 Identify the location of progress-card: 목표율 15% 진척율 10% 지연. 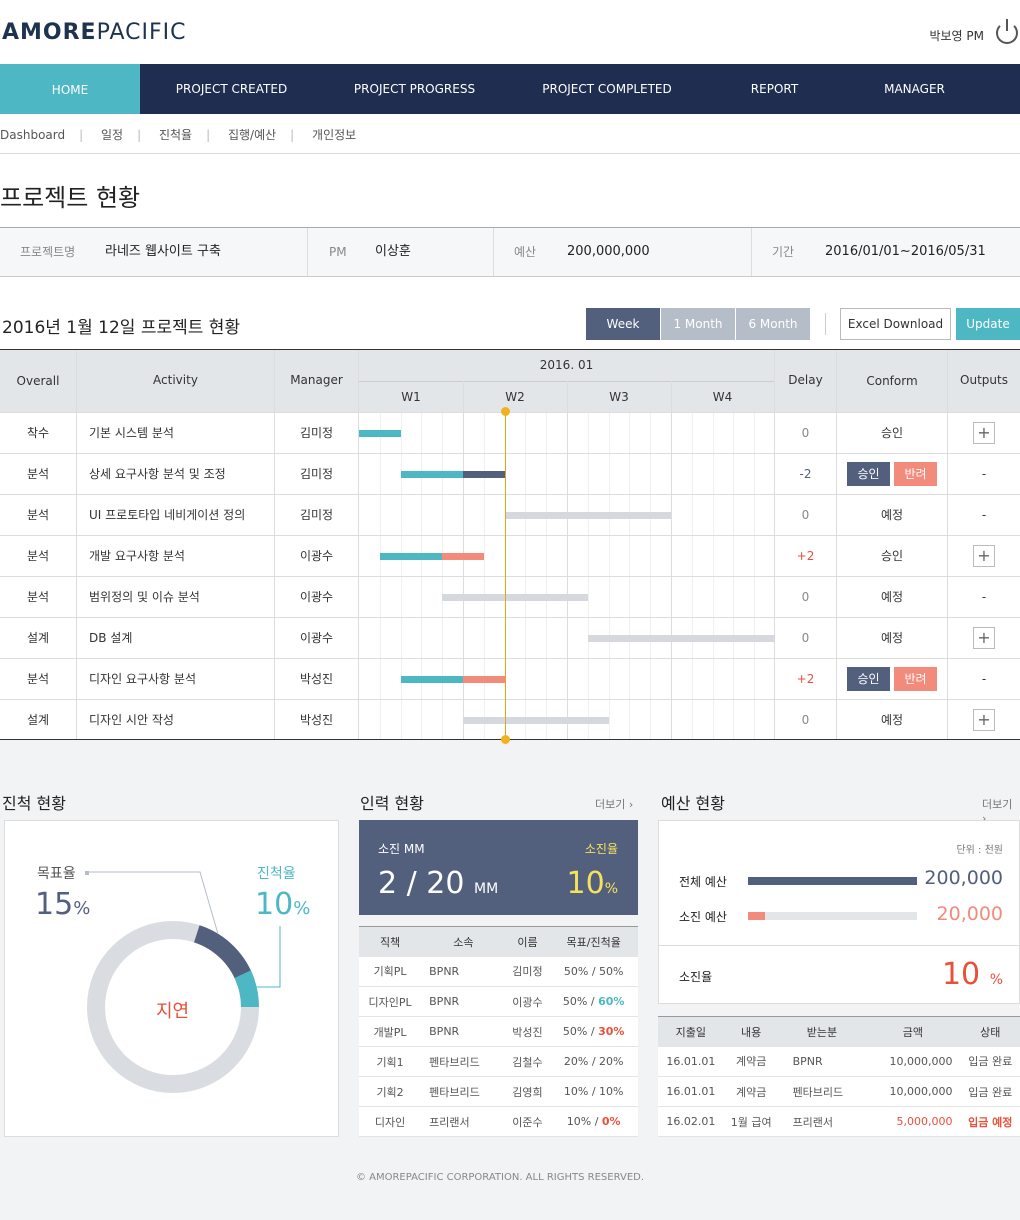
(171, 978).